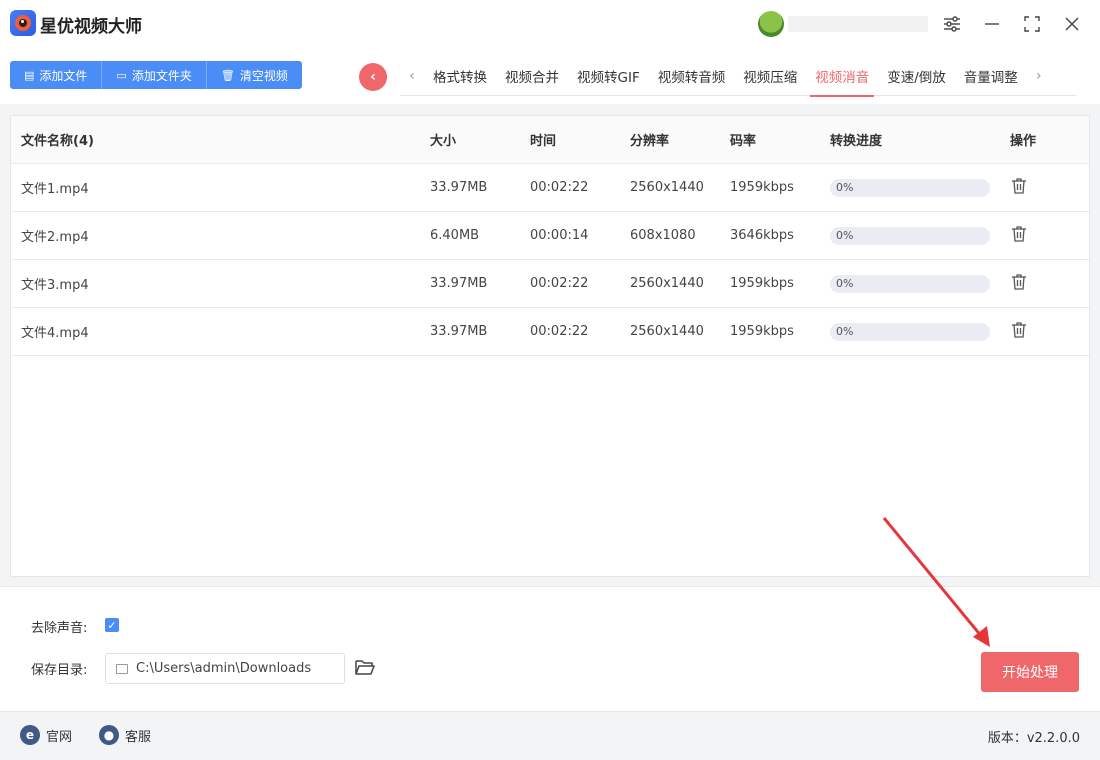  I want to click on tab-video-to-audio: 视频转音频, so click(692, 76).